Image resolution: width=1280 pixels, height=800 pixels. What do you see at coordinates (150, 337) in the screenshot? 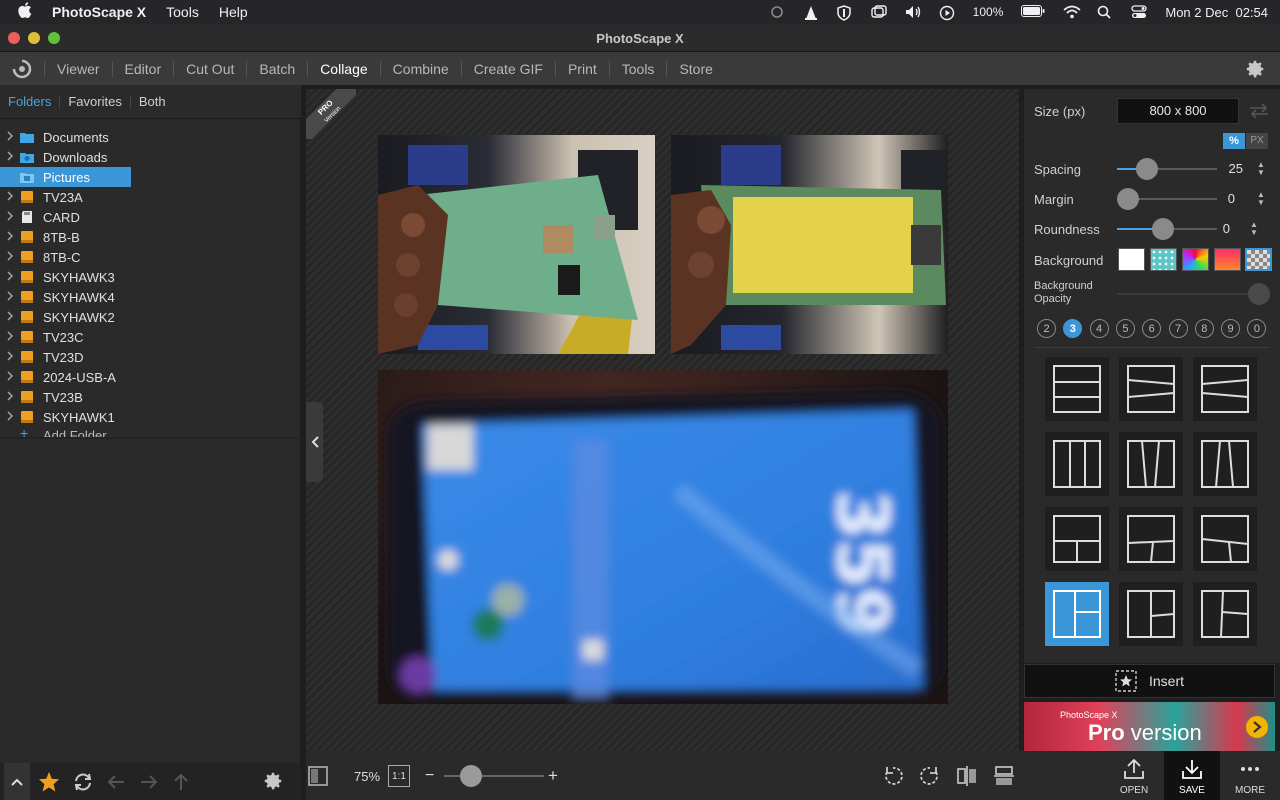
I see `folder-item: TV23C` at bounding box center [150, 337].